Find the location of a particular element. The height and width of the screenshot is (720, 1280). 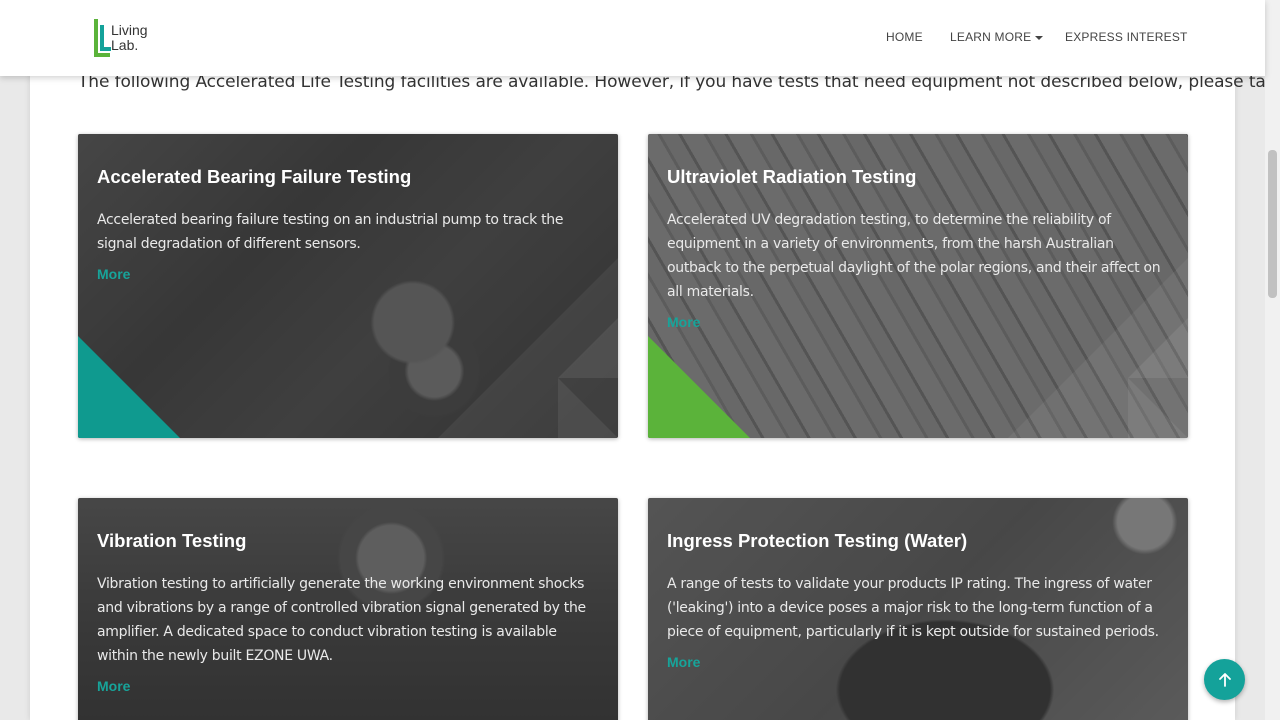

arrow-up-icon is located at coordinates (1224, 679).